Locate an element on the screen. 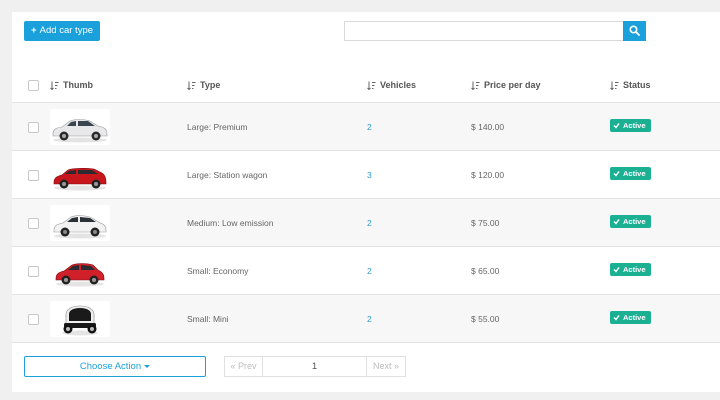 Image resolution: width=720 pixels, height=400 pixels. hatchback-car-icon is located at coordinates (80, 275).